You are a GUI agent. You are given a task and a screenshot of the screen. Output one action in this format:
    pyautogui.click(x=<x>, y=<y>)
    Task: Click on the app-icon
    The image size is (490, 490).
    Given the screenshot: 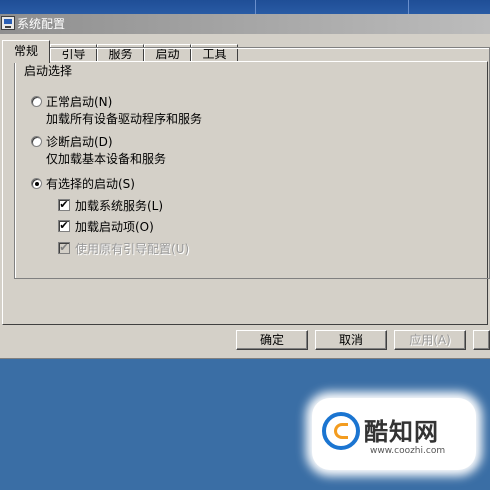 What is the action you would take?
    pyautogui.click(x=8, y=23)
    